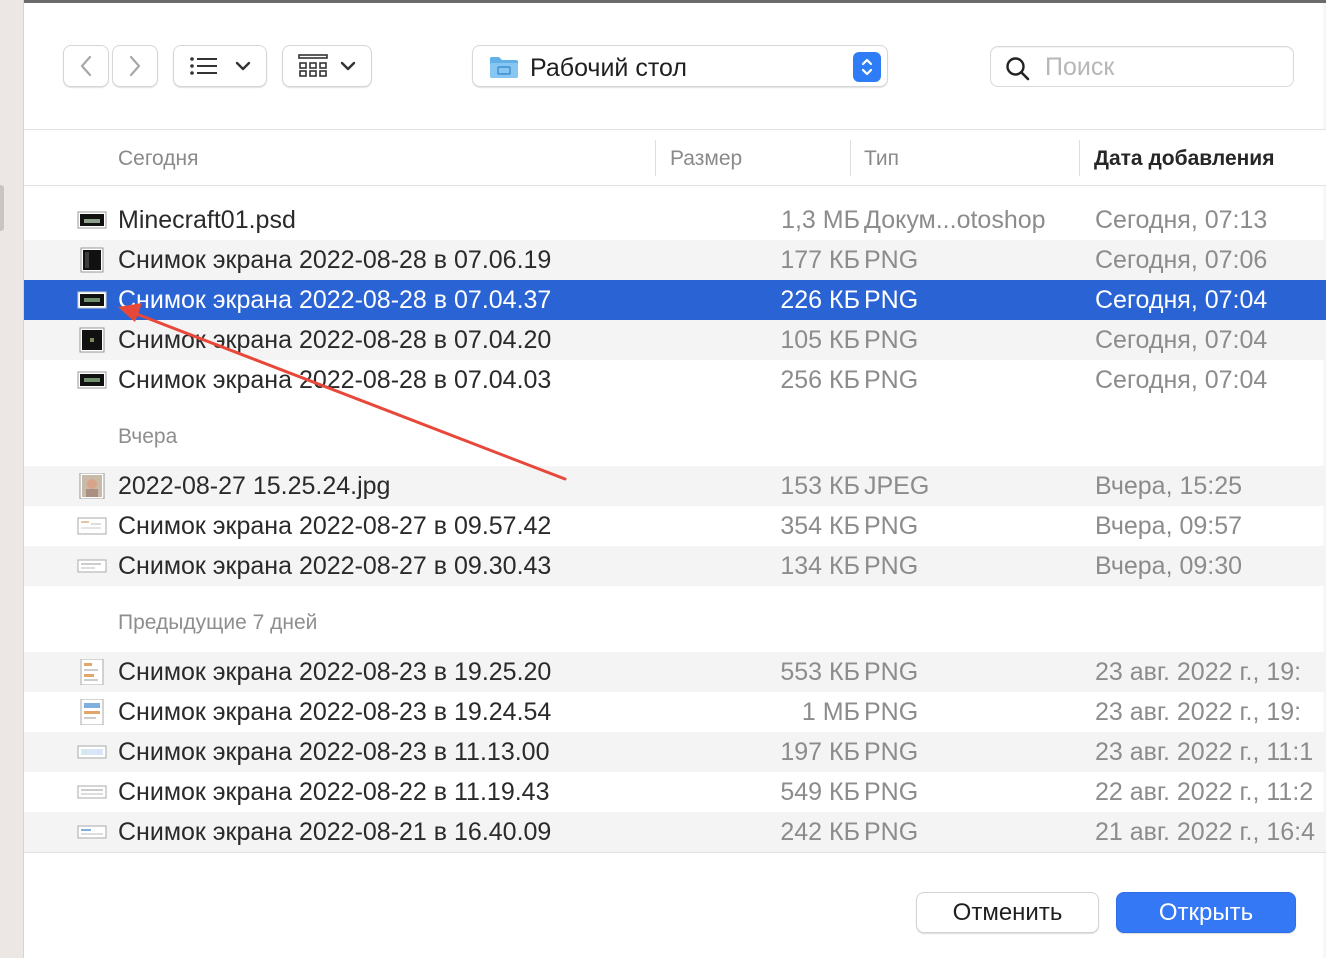  Describe the element at coordinates (335, 712) in the screenshot. I see `file-name: Снимок экрана 2022-08-23 в 19.24.54` at that location.